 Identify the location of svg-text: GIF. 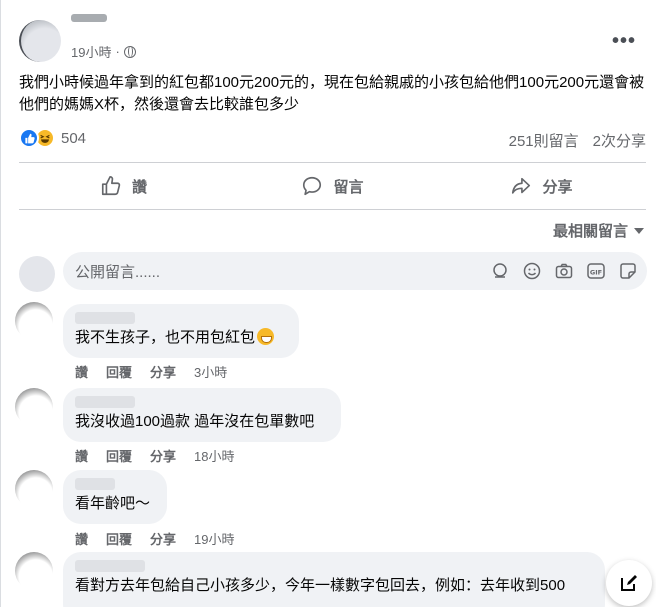
(596, 273).